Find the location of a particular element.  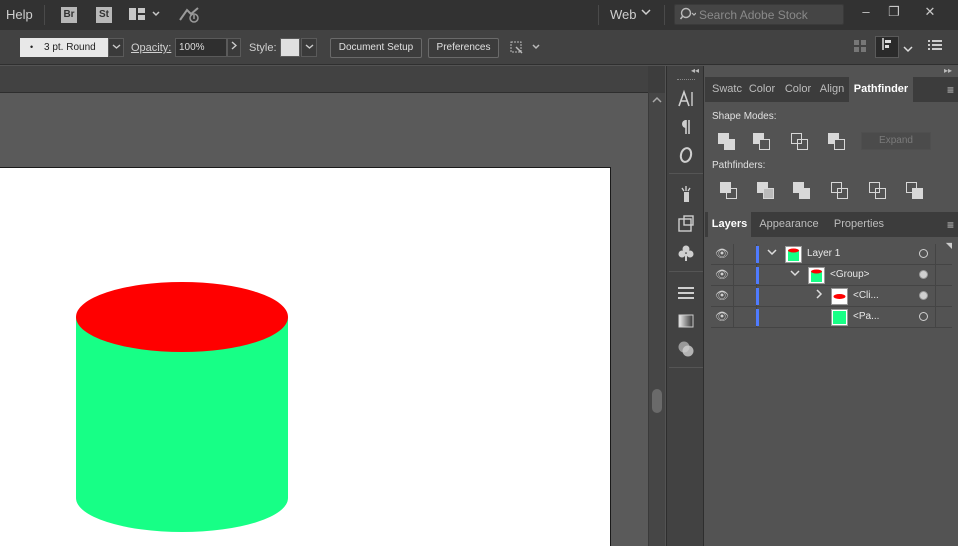

tab-color: Color is located at coordinates (762, 89).